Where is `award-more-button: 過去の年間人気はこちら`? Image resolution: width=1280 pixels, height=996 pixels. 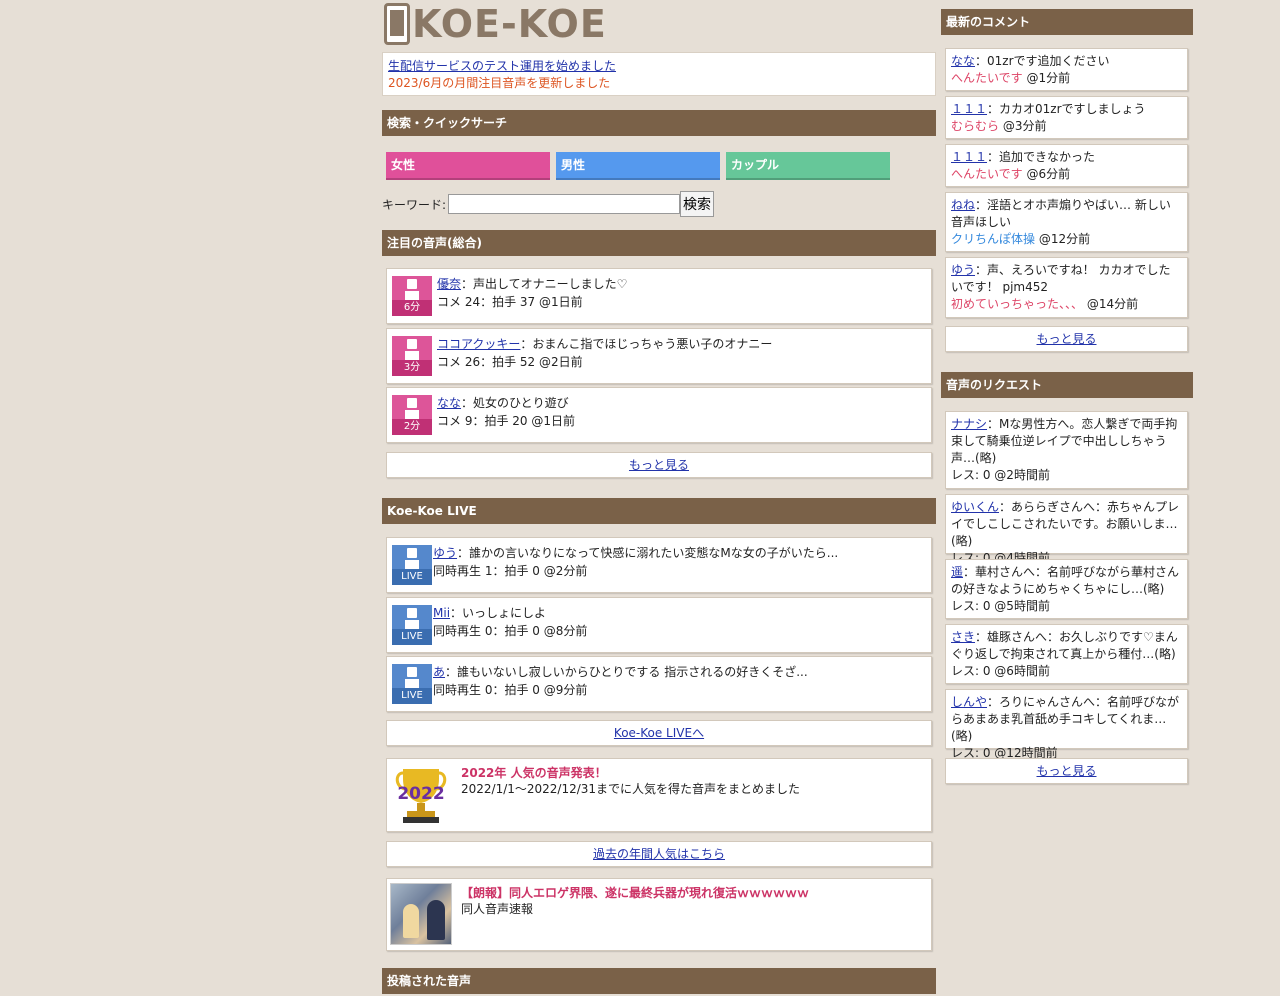
award-more-button: 過去の年間人気はこちら is located at coordinates (659, 854).